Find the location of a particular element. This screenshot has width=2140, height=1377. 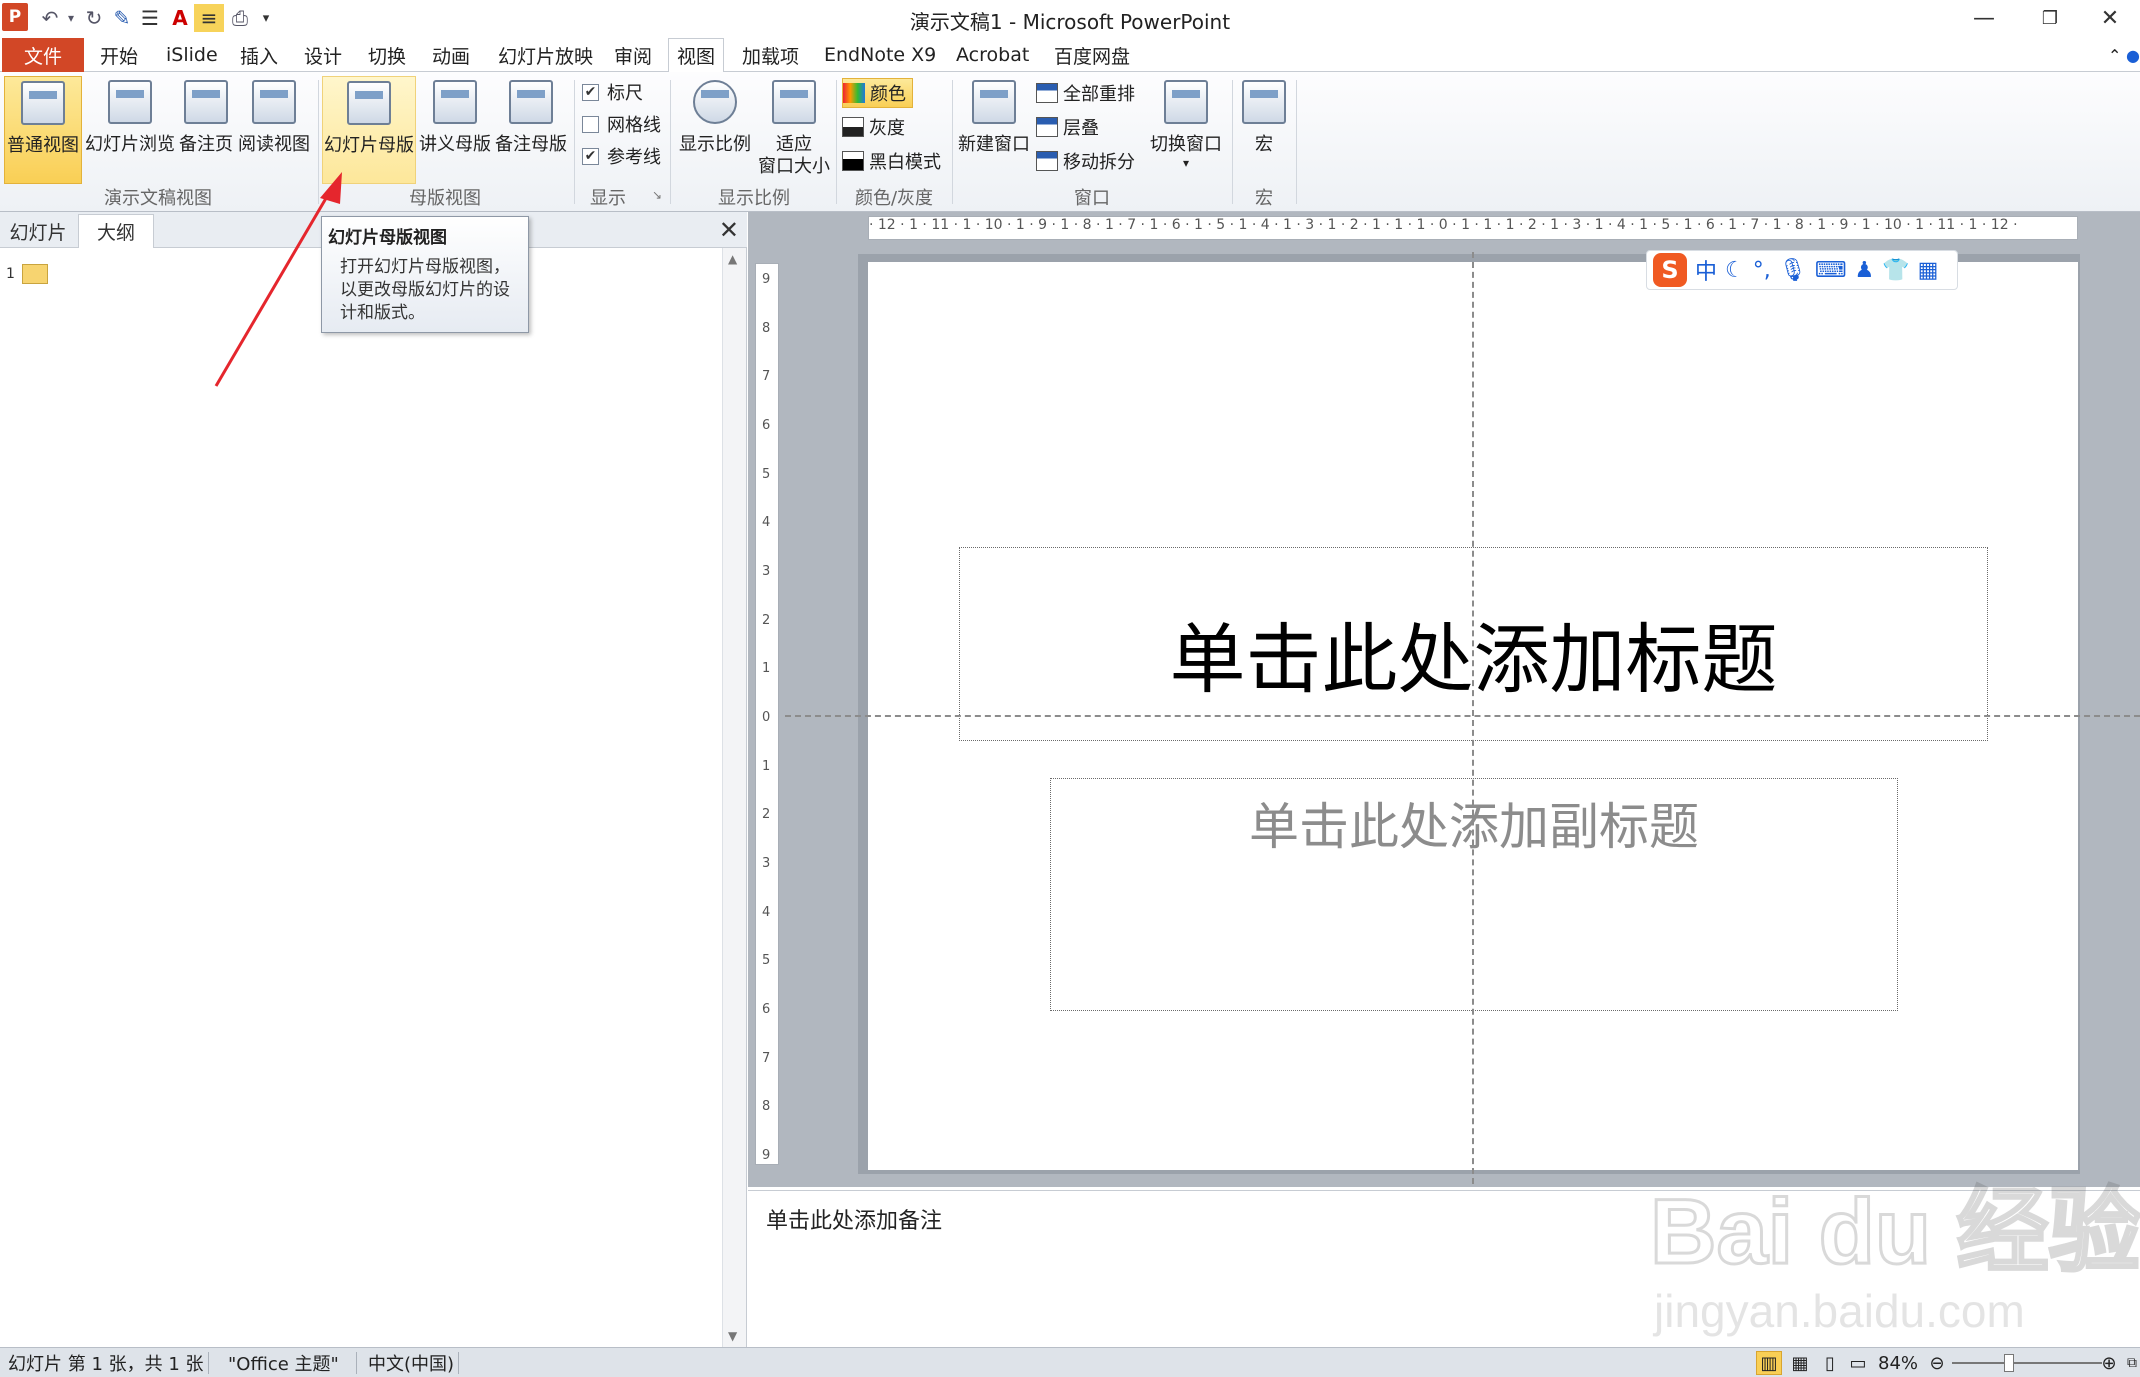

notes-page-label: 备注页 is located at coordinates (206, 144).